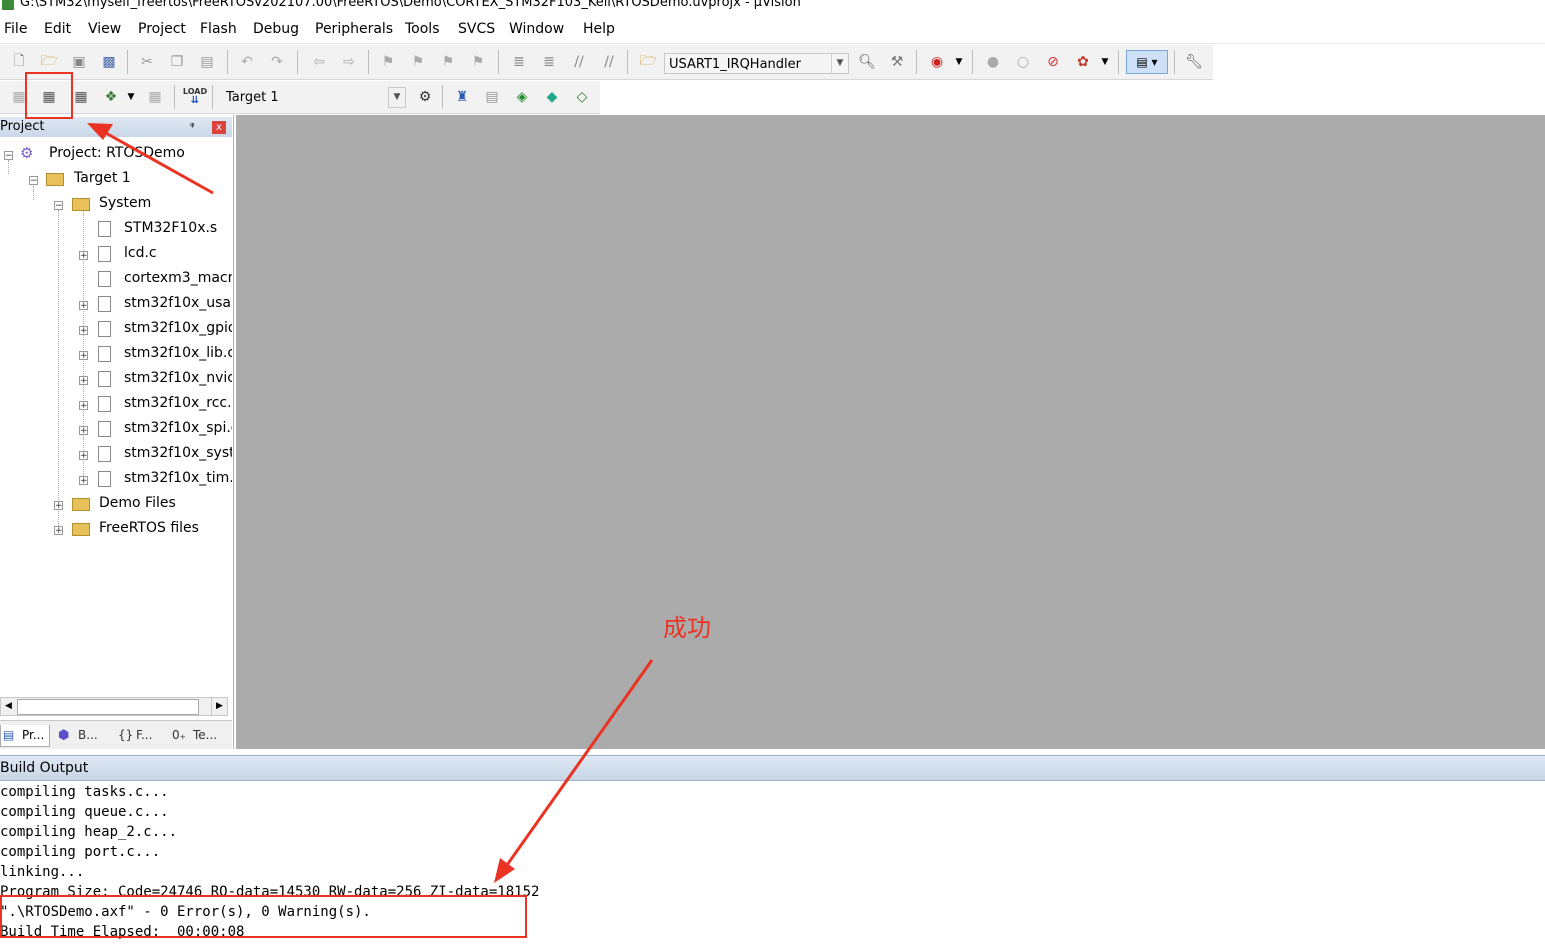 The image size is (1545, 944). What do you see at coordinates (219, 127) in the screenshot?
I see `close-icon: x` at bounding box center [219, 127].